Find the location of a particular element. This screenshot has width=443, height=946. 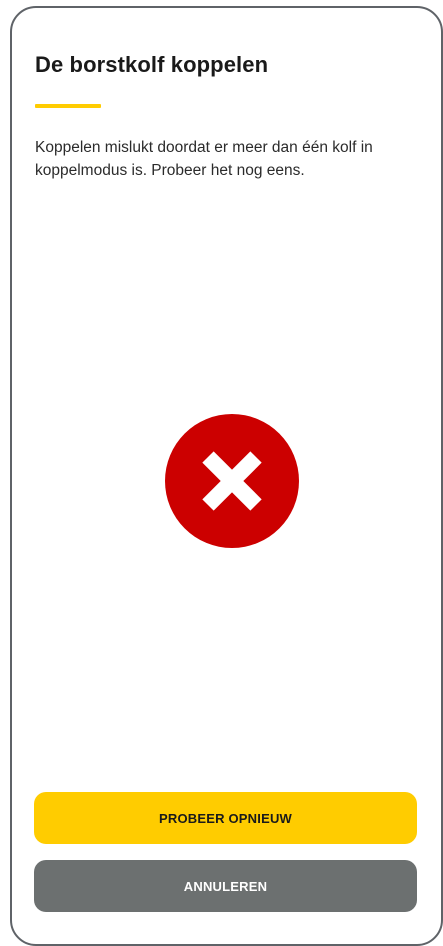

title-accent-bar is located at coordinates (68, 106).